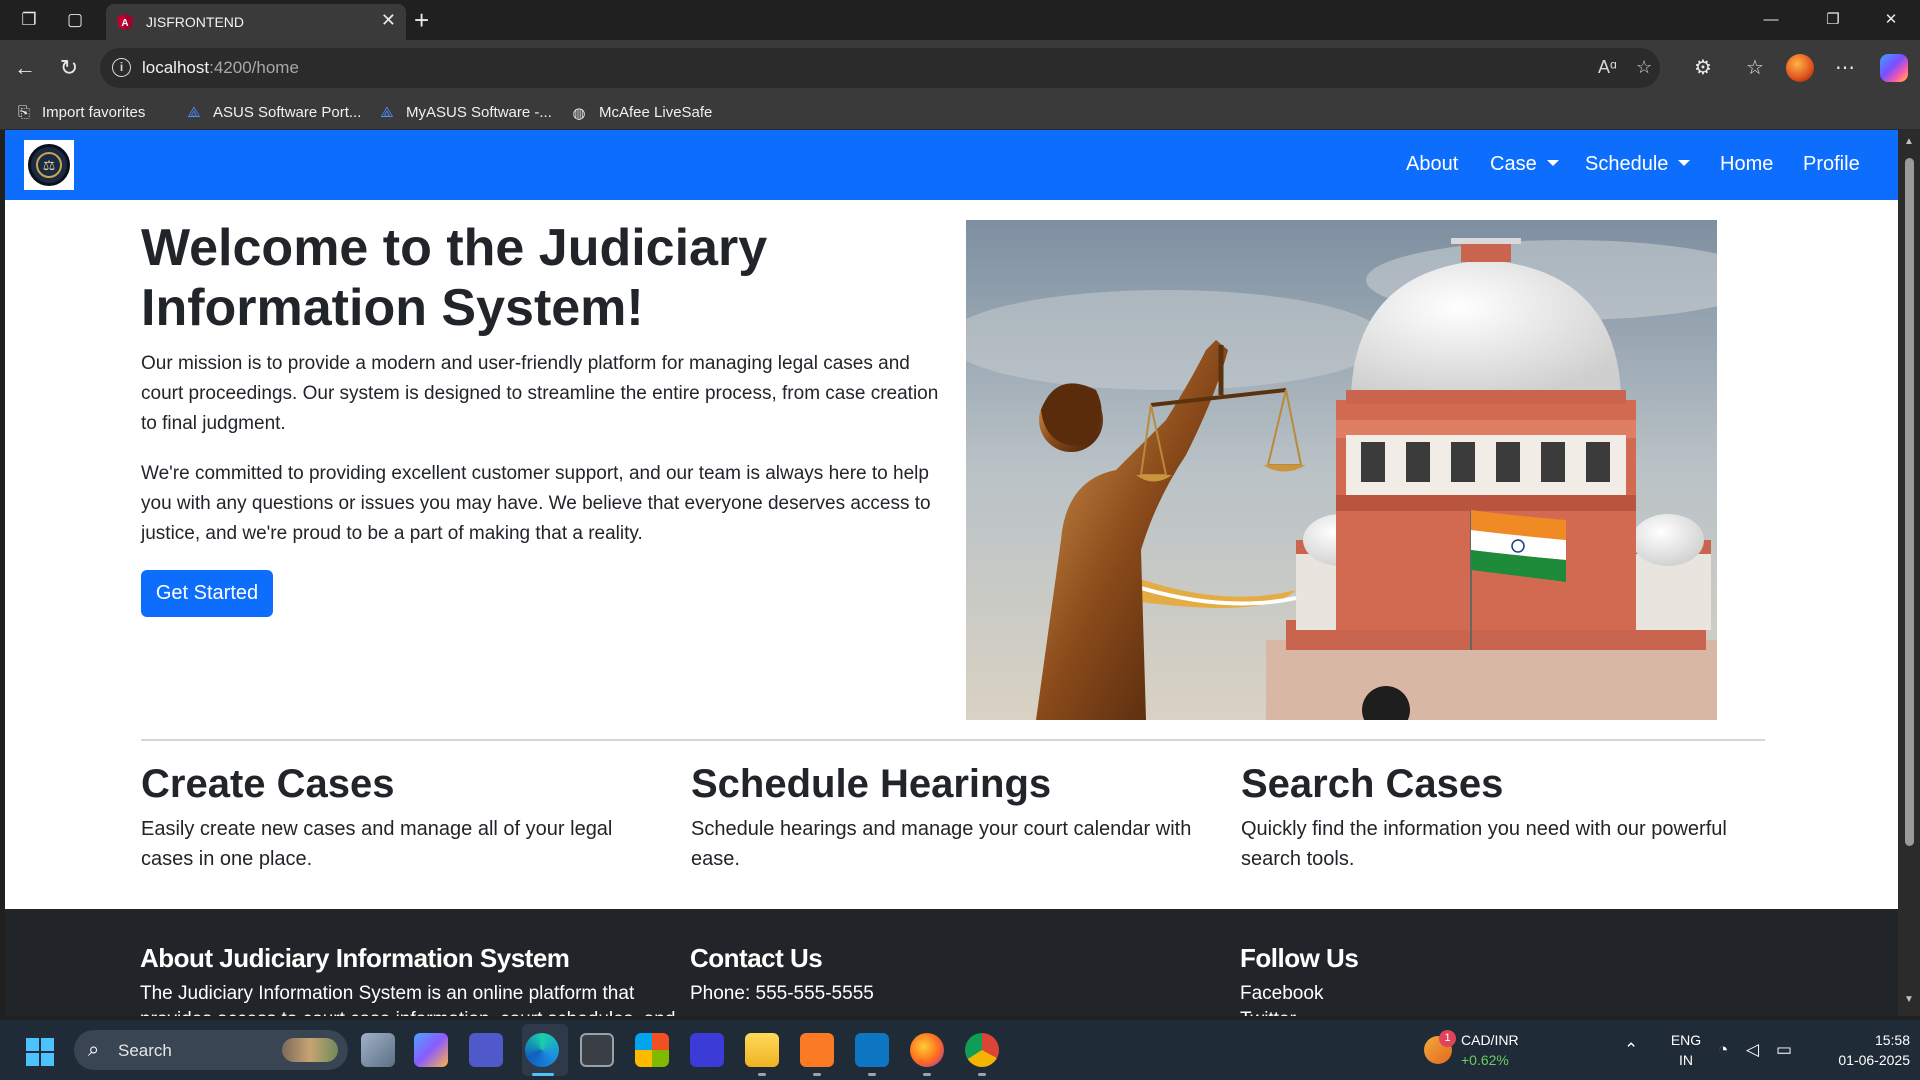  I want to click on more-menu-icon: ⋯, so click(1845, 68).